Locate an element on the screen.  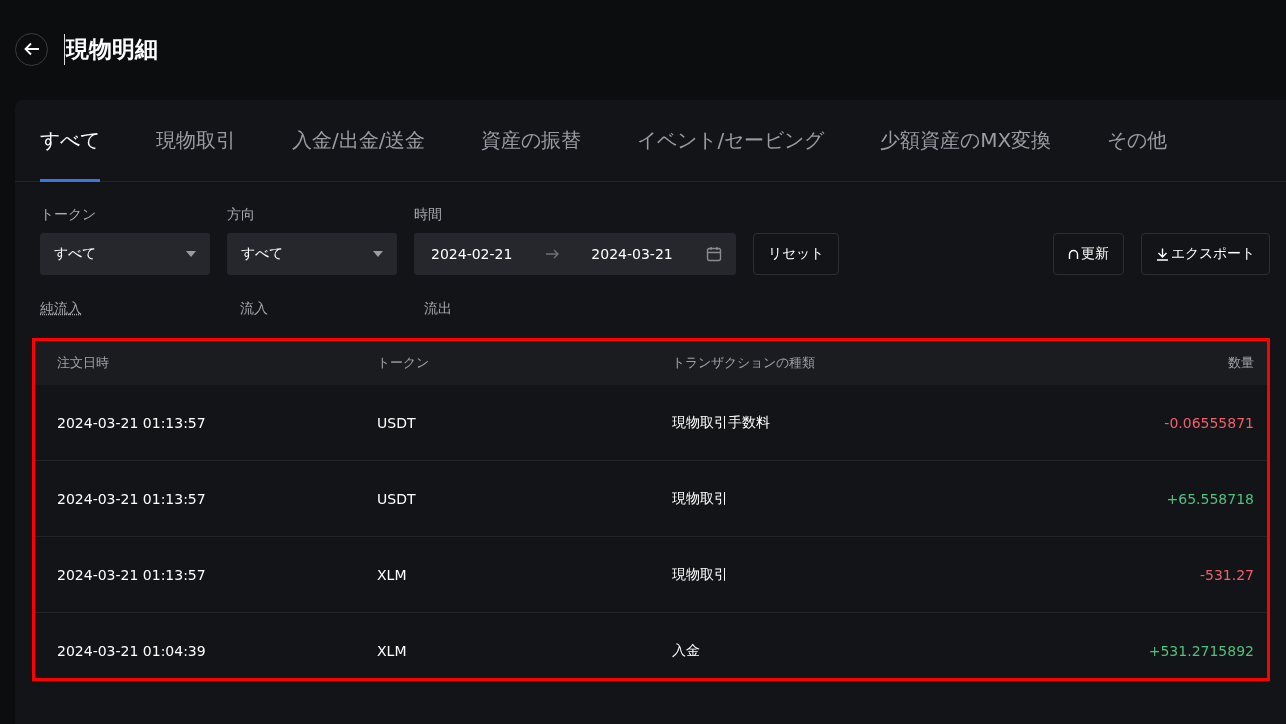
column-header: 数量 is located at coordinates (1240, 363).